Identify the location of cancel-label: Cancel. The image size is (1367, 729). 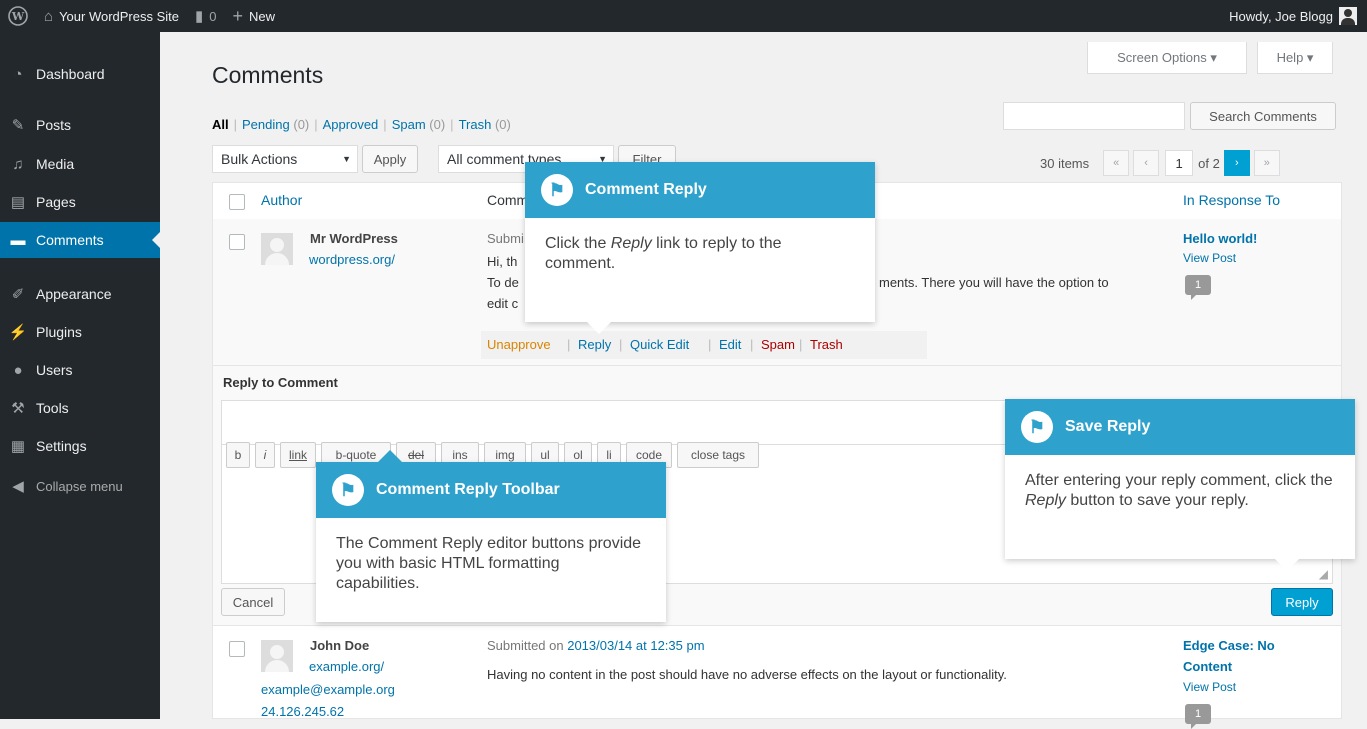
(253, 602).